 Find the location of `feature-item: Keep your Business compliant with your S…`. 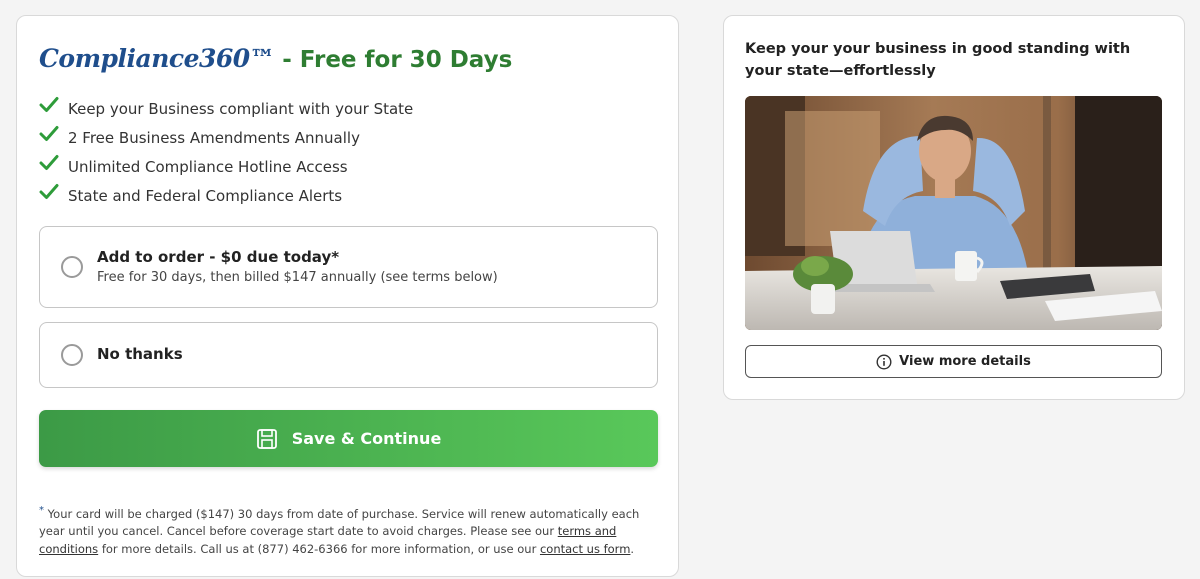

feature-item: Keep your Business compliant with your S… is located at coordinates (226, 108).